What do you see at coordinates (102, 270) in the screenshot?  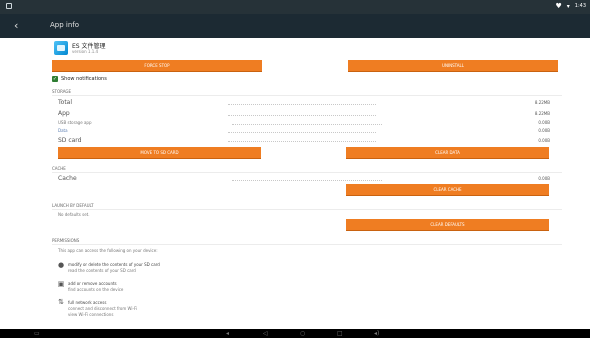 I see `permission-desc: read the contents of your SD card` at bounding box center [102, 270].